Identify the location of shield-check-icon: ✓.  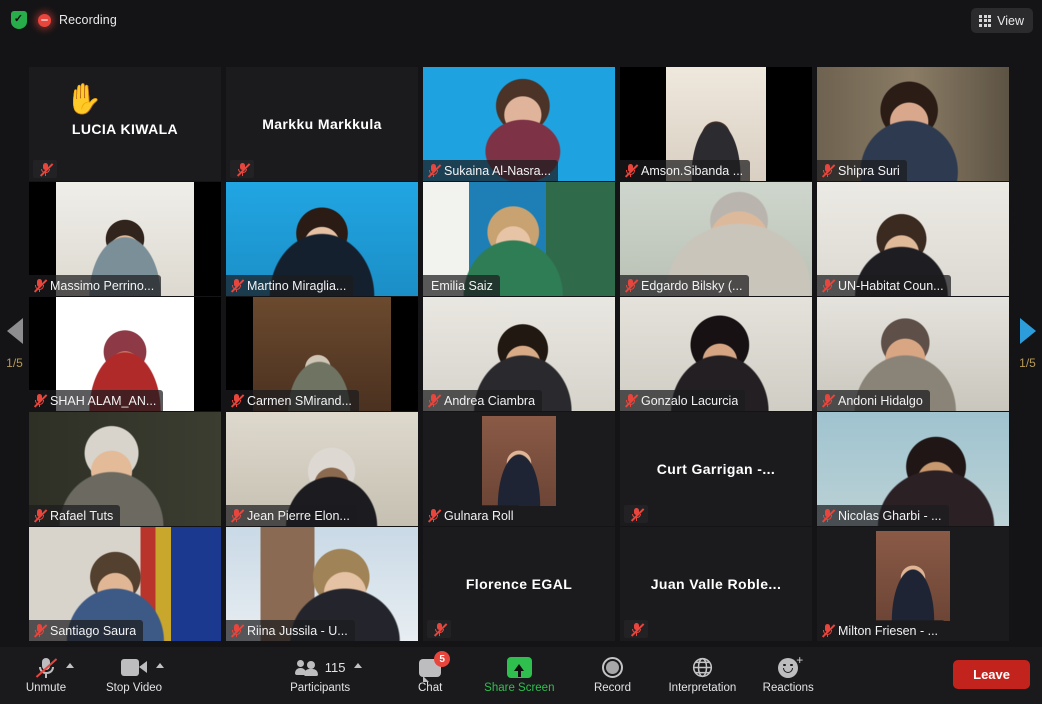
(18, 20).